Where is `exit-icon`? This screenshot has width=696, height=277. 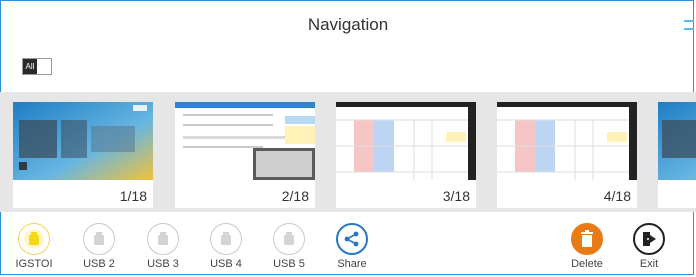 exit-icon is located at coordinates (649, 239).